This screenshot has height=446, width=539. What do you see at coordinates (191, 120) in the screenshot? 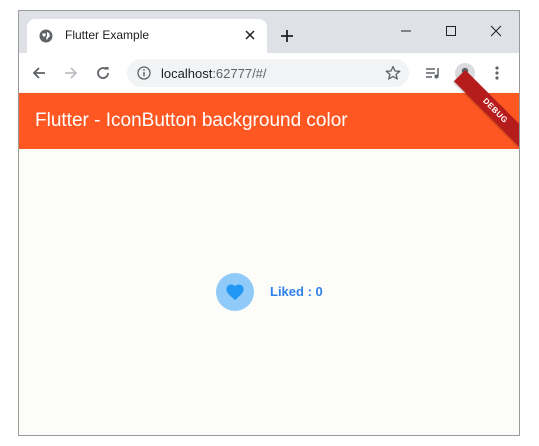
I see `app-bar-title: Flutter - IconButton background color` at bounding box center [191, 120].